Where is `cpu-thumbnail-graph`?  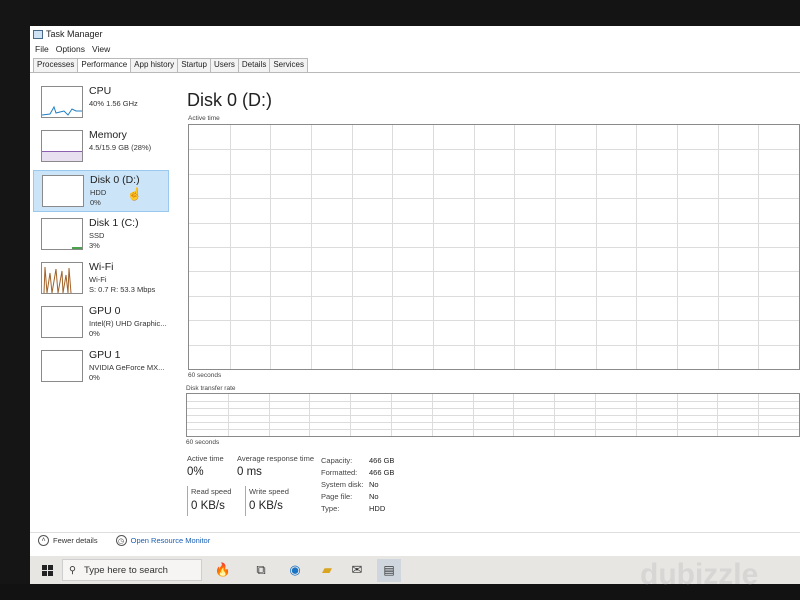 cpu-thumbnail-graph is located at coordinates (62, 102).